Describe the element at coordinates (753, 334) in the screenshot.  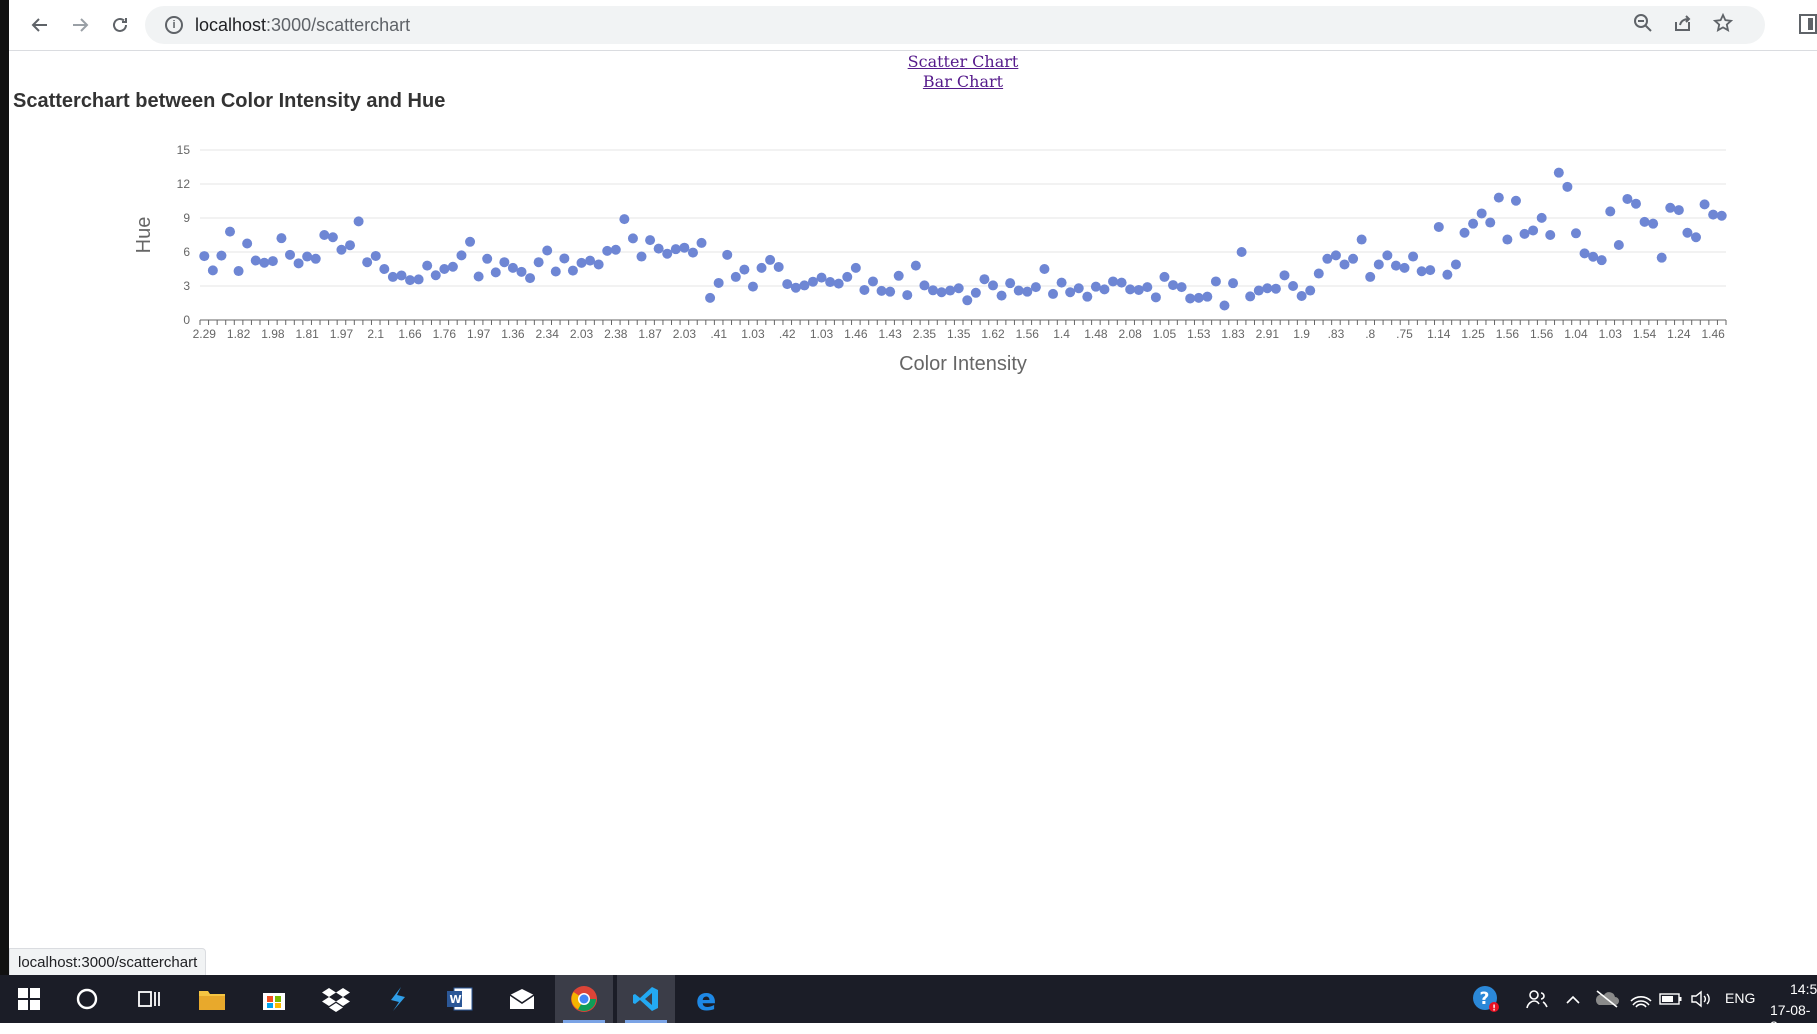
I see `x-tick-label: 1.03` at that location.